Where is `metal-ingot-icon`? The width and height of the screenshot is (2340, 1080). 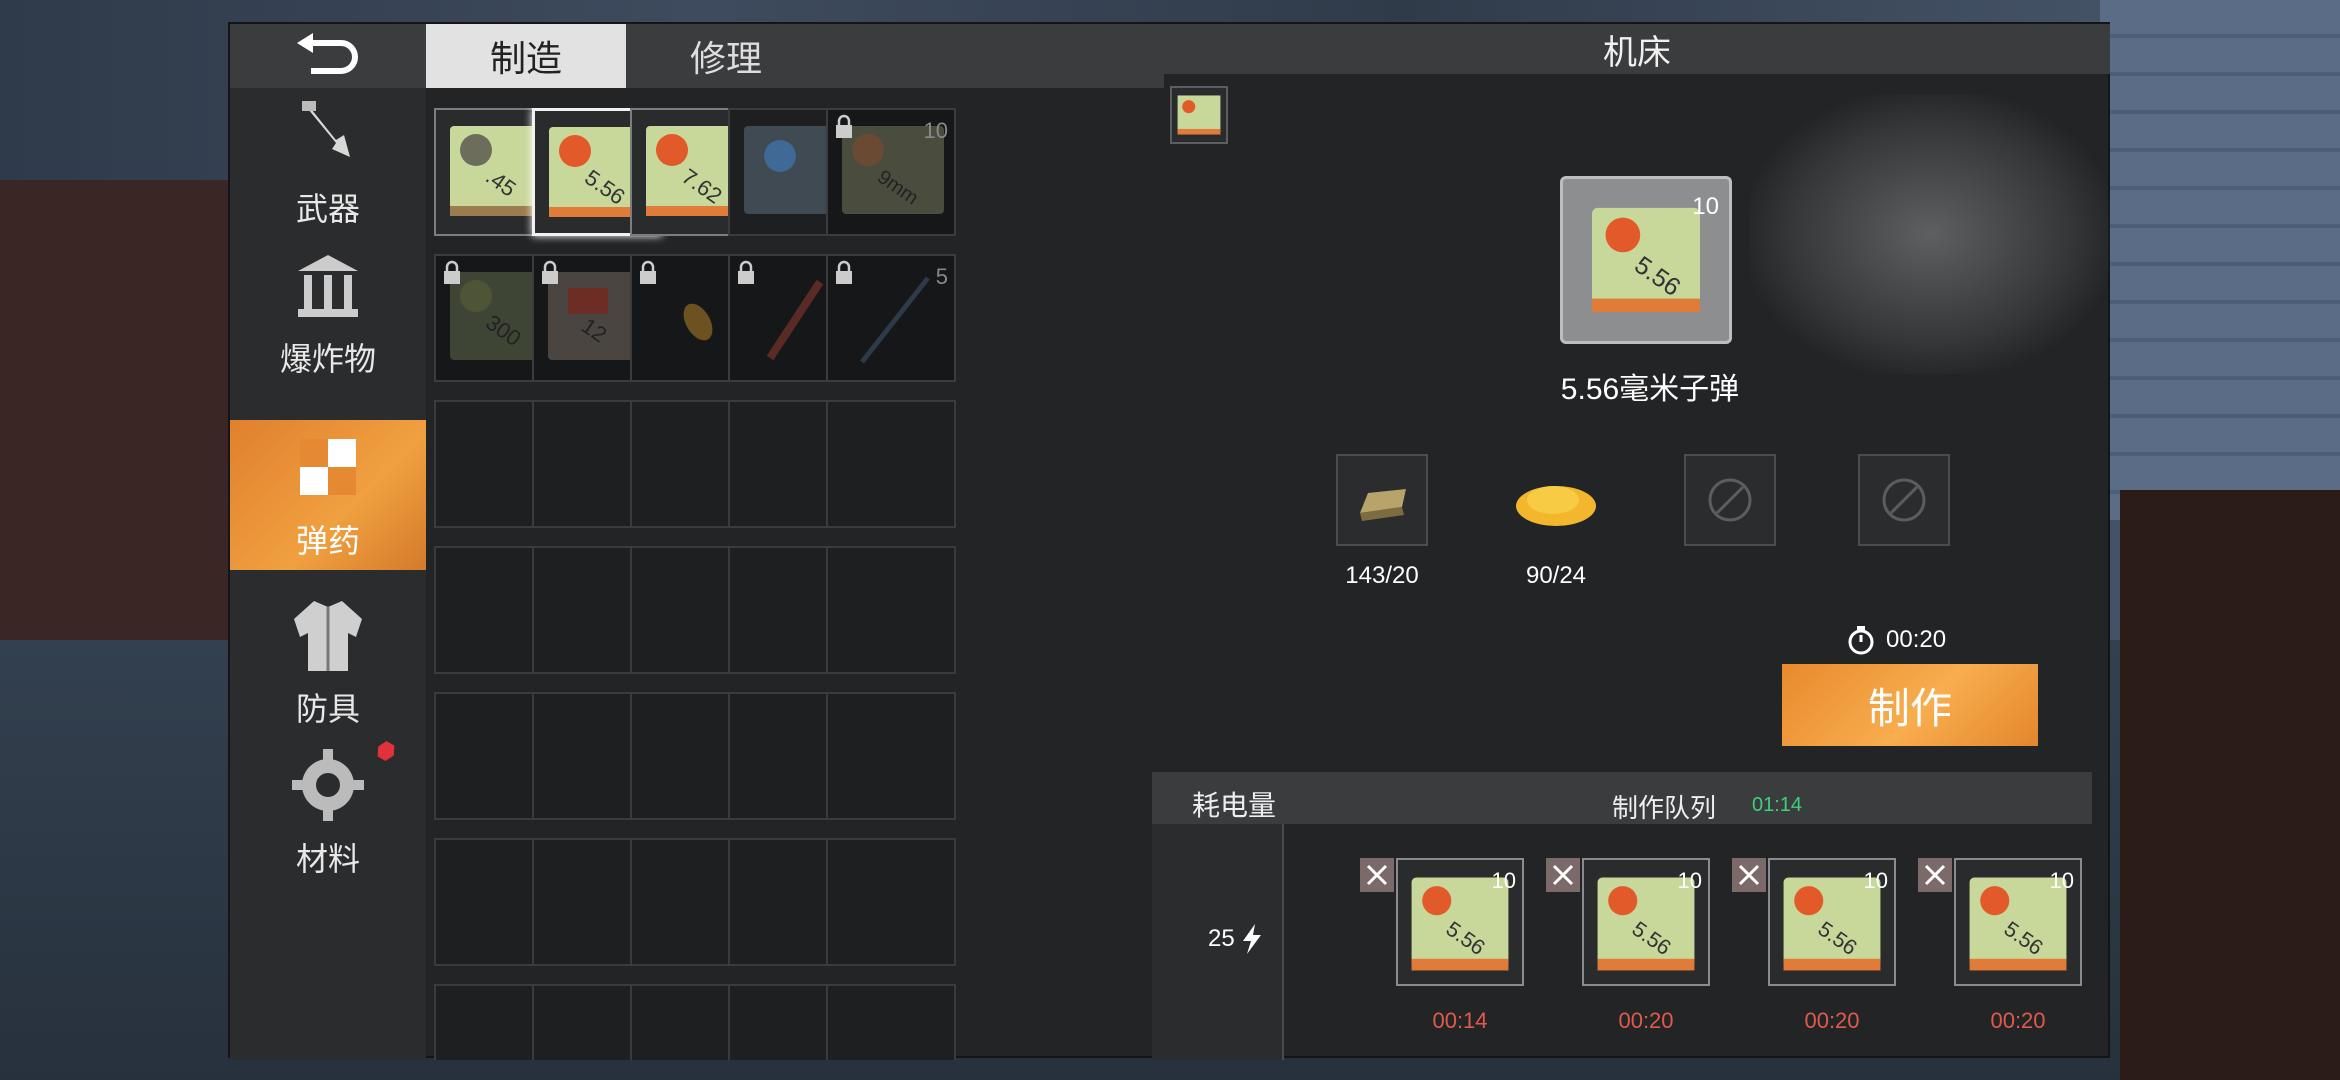 metal-ingot-icon is located at coordinates (1383, 505).